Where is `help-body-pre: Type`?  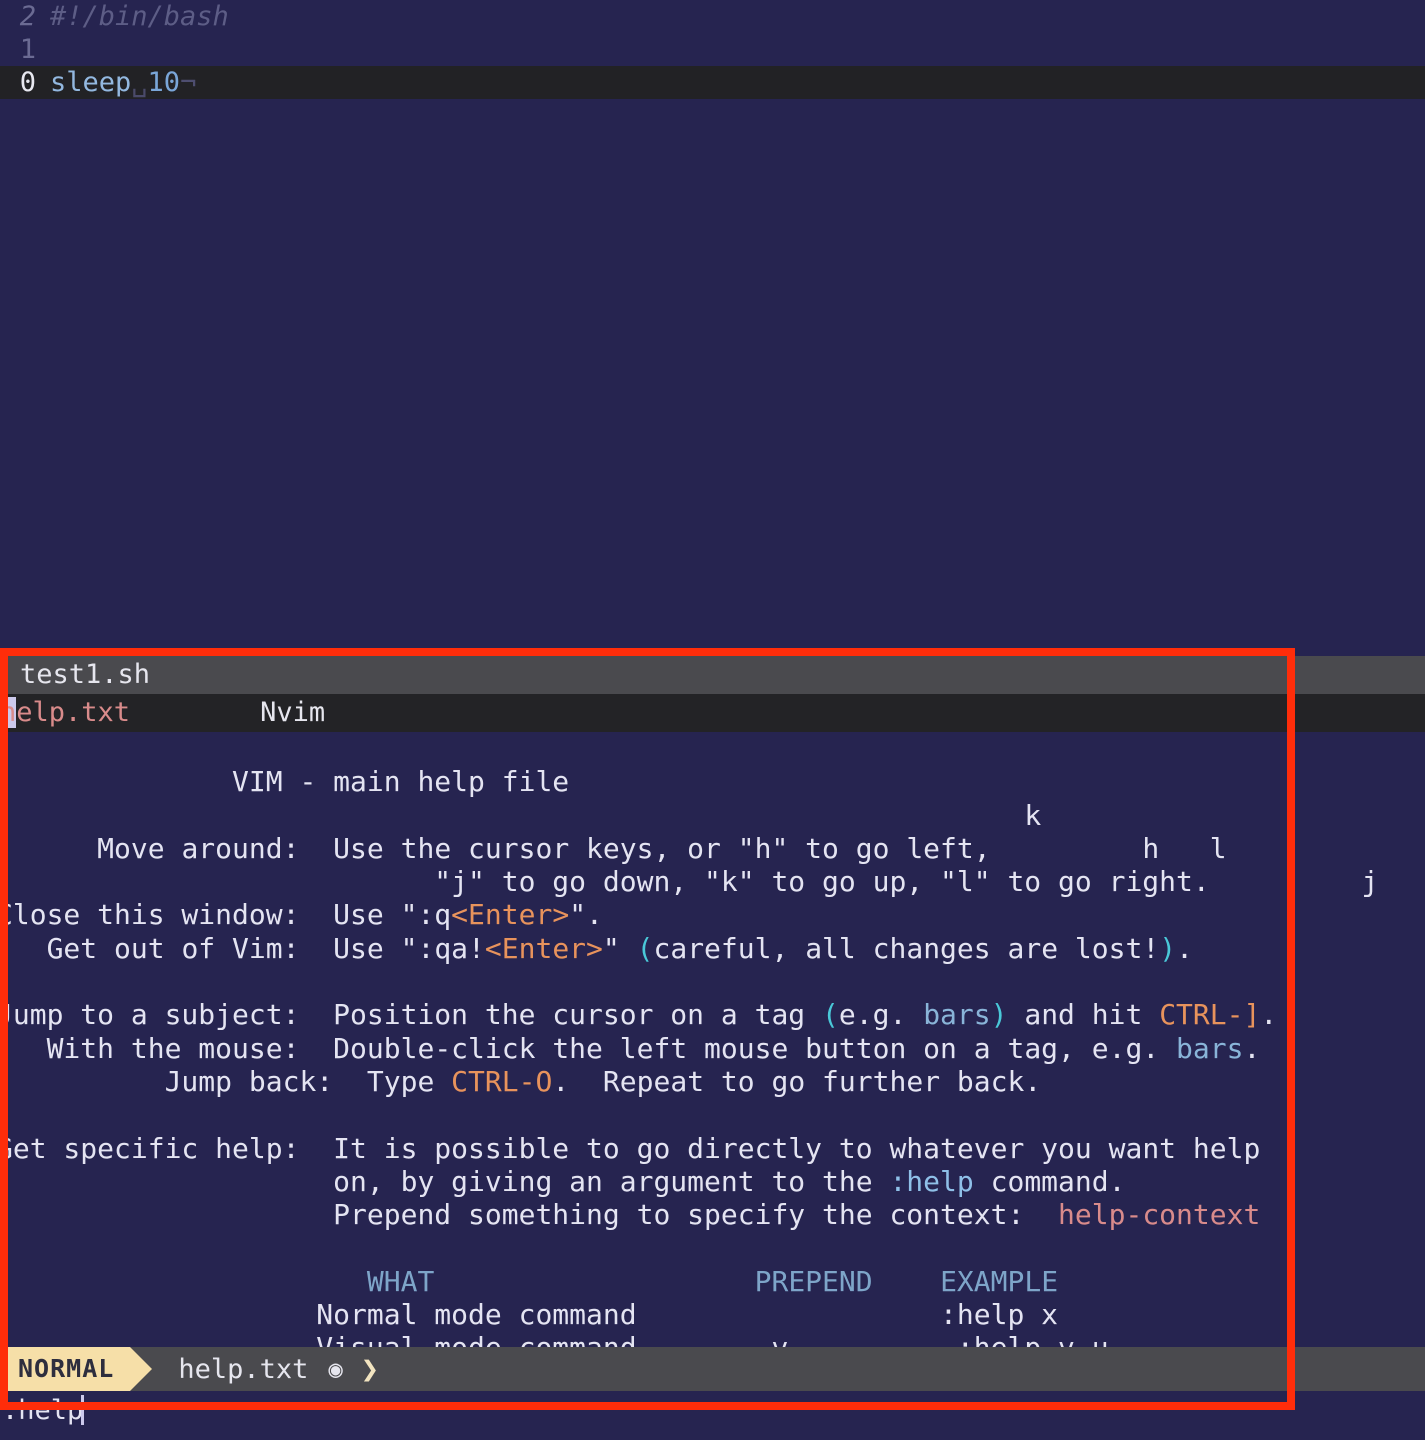 help-body-pre: Type is located at coordinates (409, 1081).